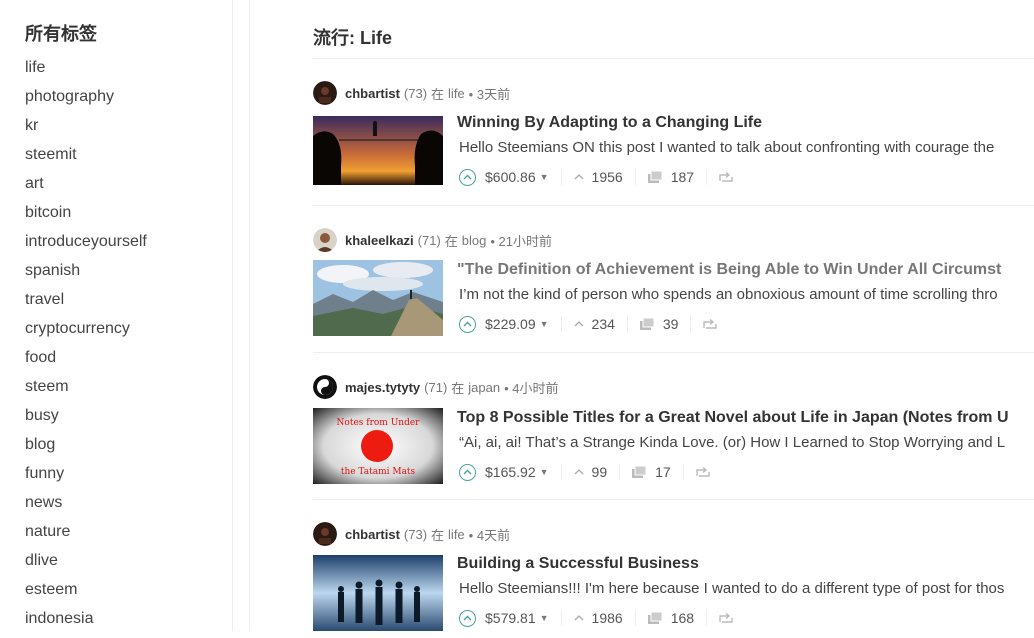 The height and width of the screenshot is (638, 1034). What do you see at coordinates (382, 387) in the screenshot?
I see `author-name: majes.tytyty` at bounding box center [382, 387].